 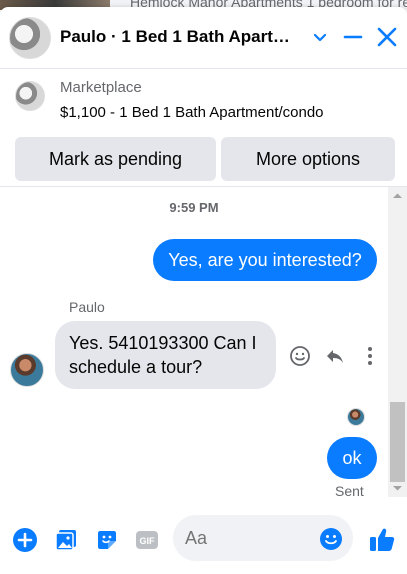 I want to click on emoji-icon, so click(x=331, y=539).